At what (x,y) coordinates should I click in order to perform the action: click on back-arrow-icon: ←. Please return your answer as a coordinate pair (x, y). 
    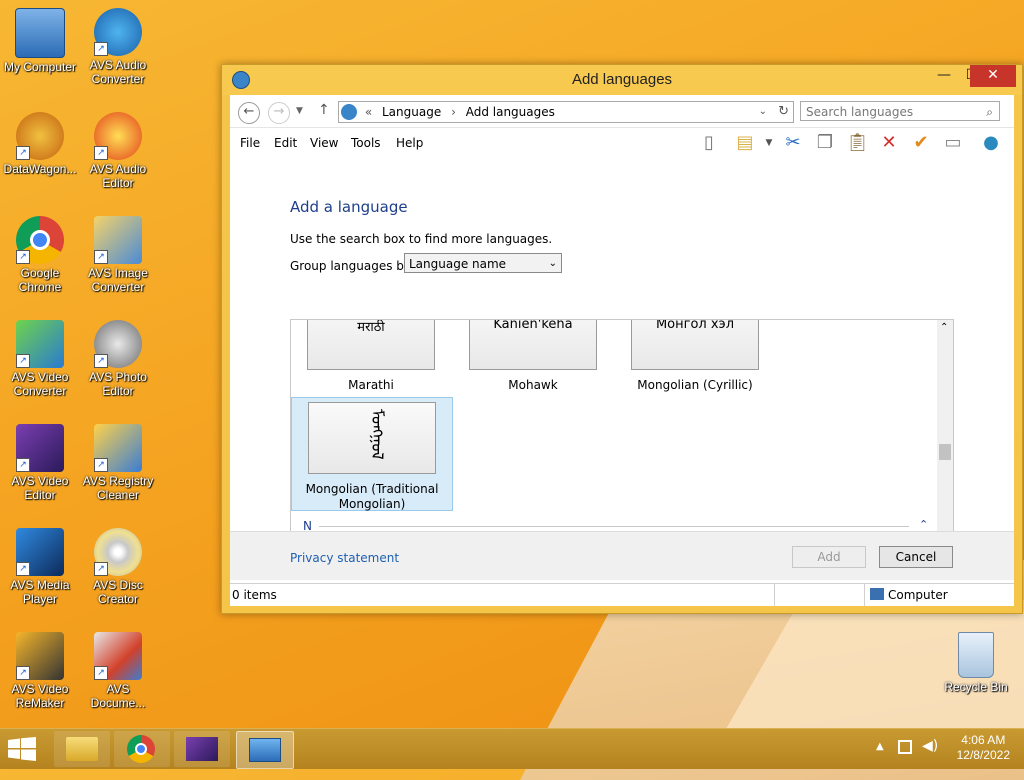
    Looking at the image, I should click on (249, 111).